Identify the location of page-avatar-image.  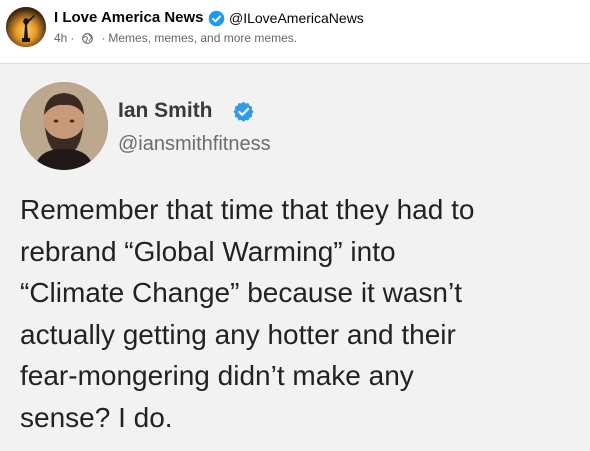
(26, 27).